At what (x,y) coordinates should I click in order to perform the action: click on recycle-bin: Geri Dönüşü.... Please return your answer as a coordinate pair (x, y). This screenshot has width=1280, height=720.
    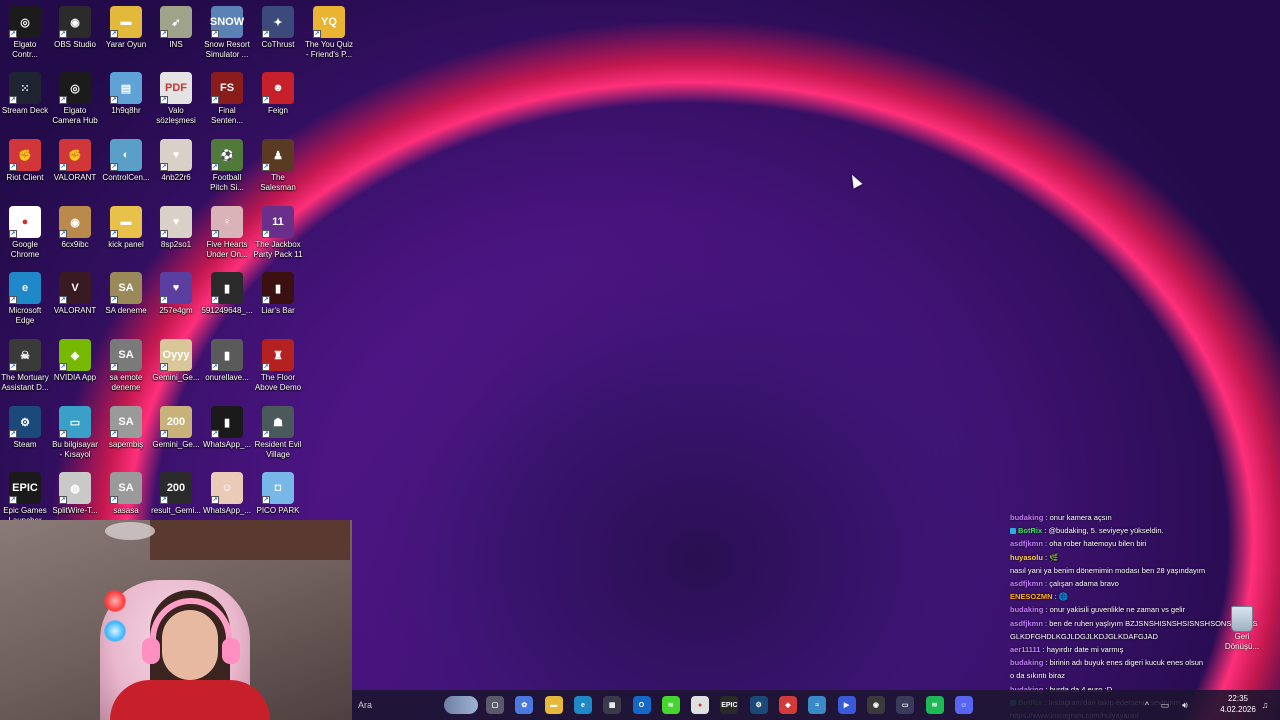
    Looking at the image, I should click on (1242, 632).